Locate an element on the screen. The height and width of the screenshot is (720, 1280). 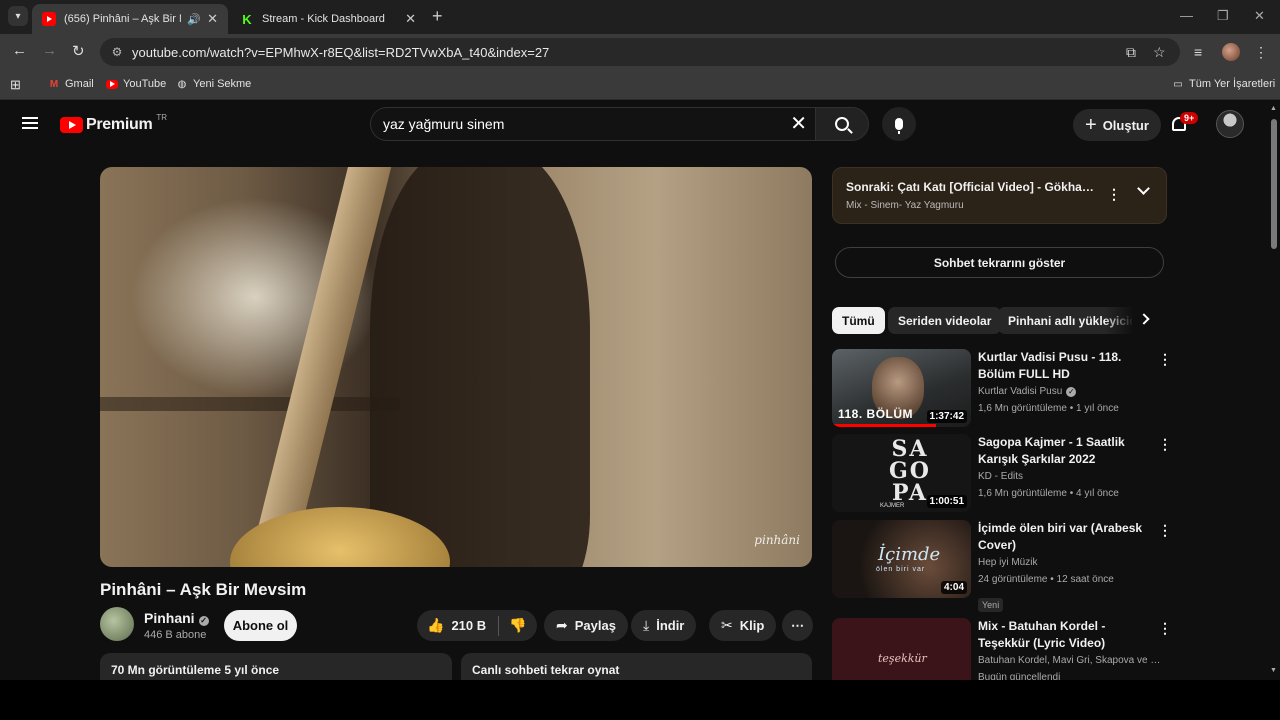
logo-country: TR is located at coordinates (162, 117).